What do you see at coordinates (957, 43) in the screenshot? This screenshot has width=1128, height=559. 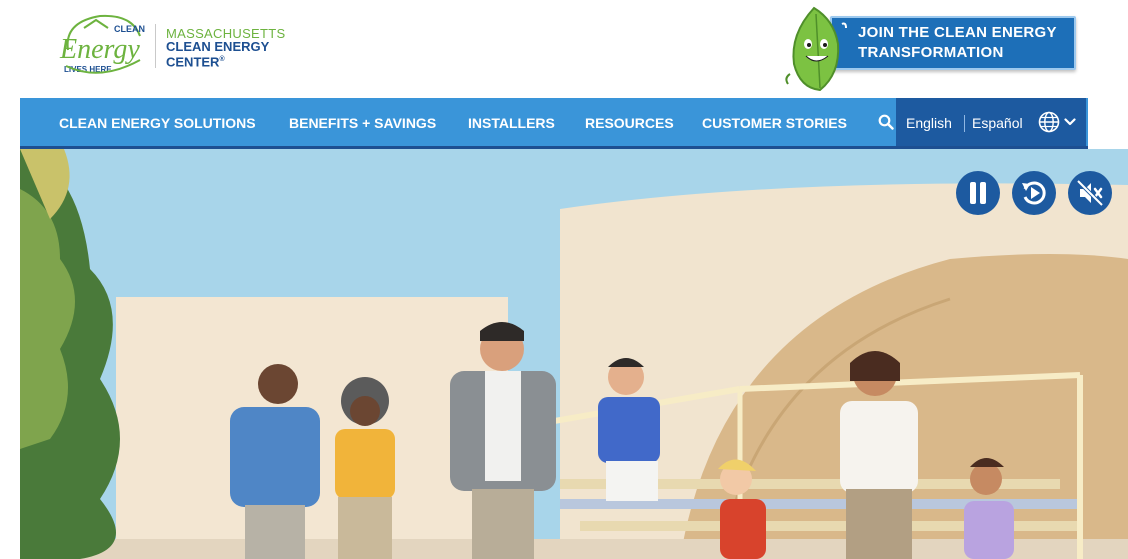 I see `cta-label: JOIN THE CLEAN ENERGY TRANSFORMATION` at bounding box center [957, 43].